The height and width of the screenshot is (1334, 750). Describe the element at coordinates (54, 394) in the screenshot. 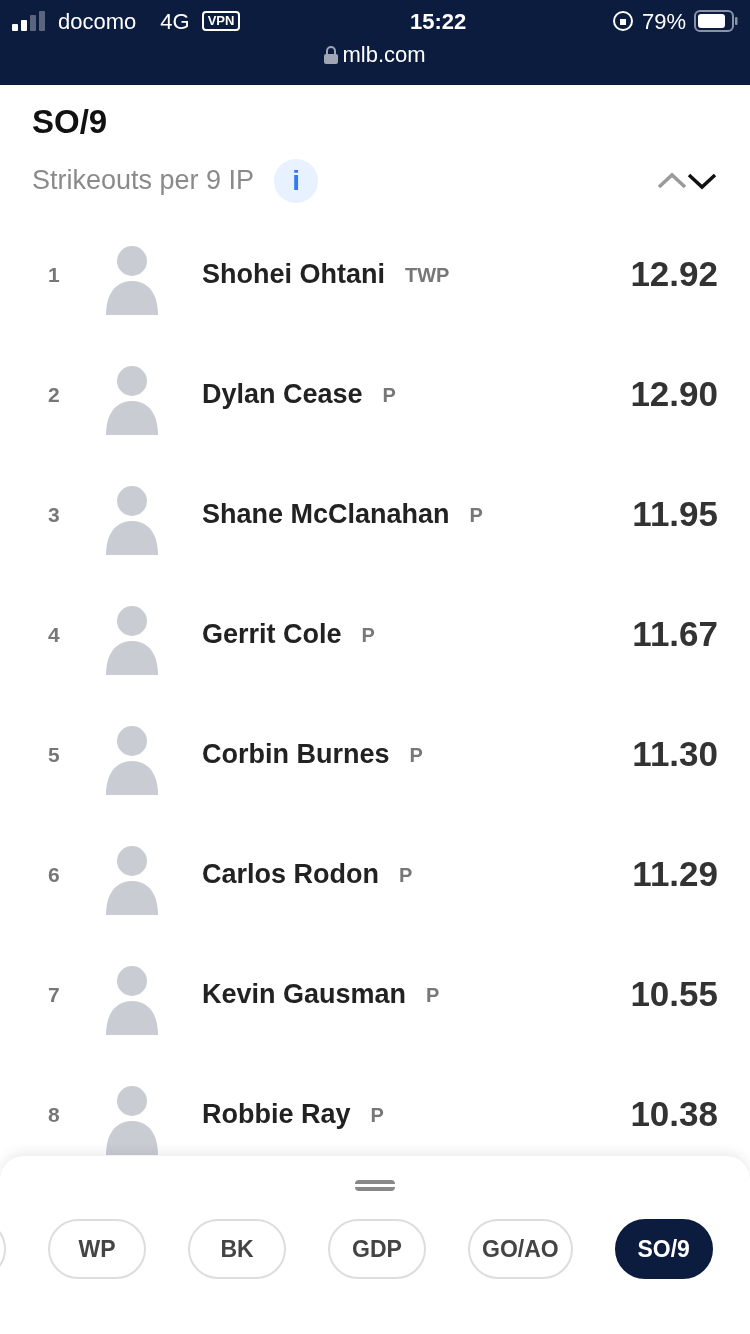

I see `rank-number: 2` at that location.